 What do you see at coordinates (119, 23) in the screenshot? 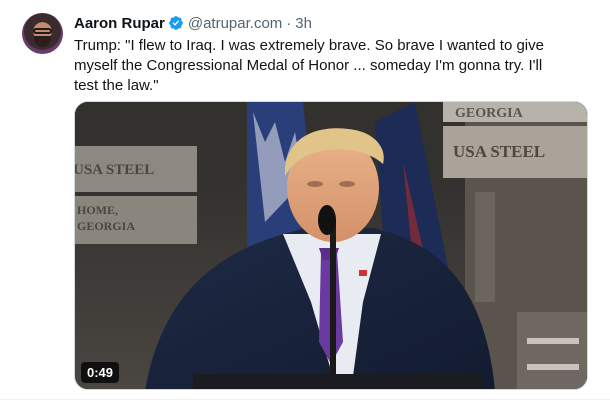
I see `author-name: Aaron Rupar` at bounding box center [119, 23].